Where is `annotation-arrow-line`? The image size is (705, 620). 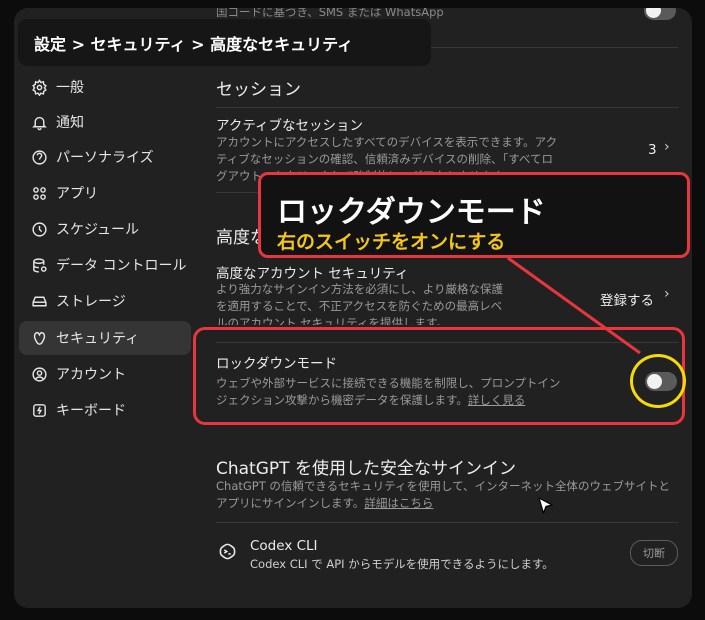
annotation-arrow-line is located at coordinates (574, 305).